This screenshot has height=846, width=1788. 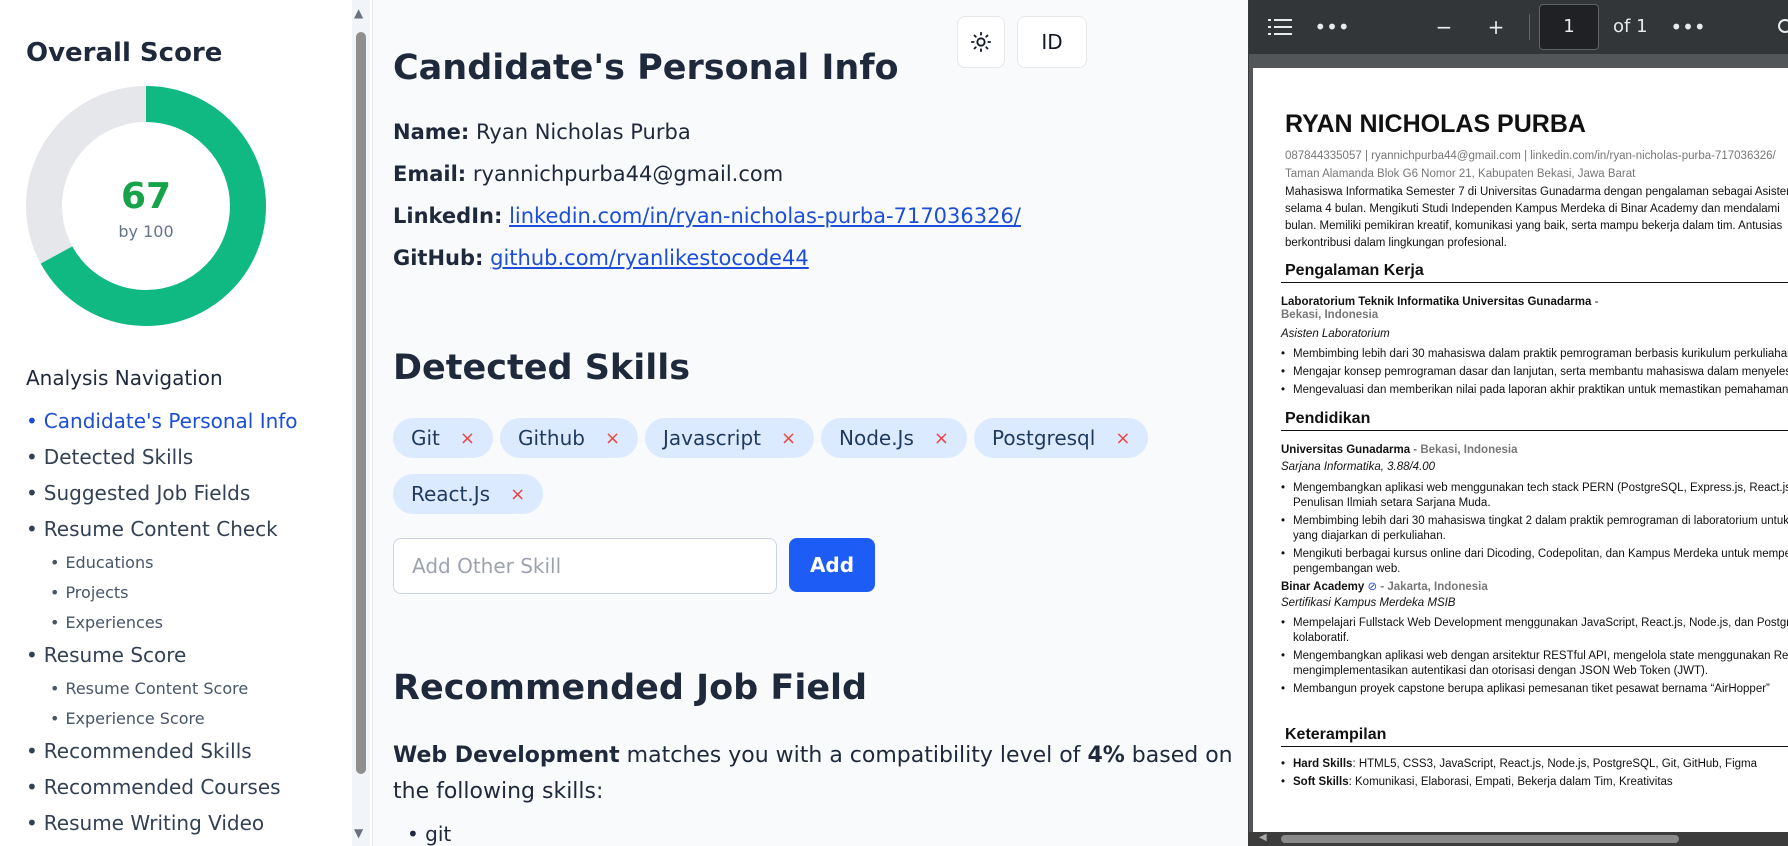 I want to click on more-options-left-button: •••, so click(x=1332, y=27).